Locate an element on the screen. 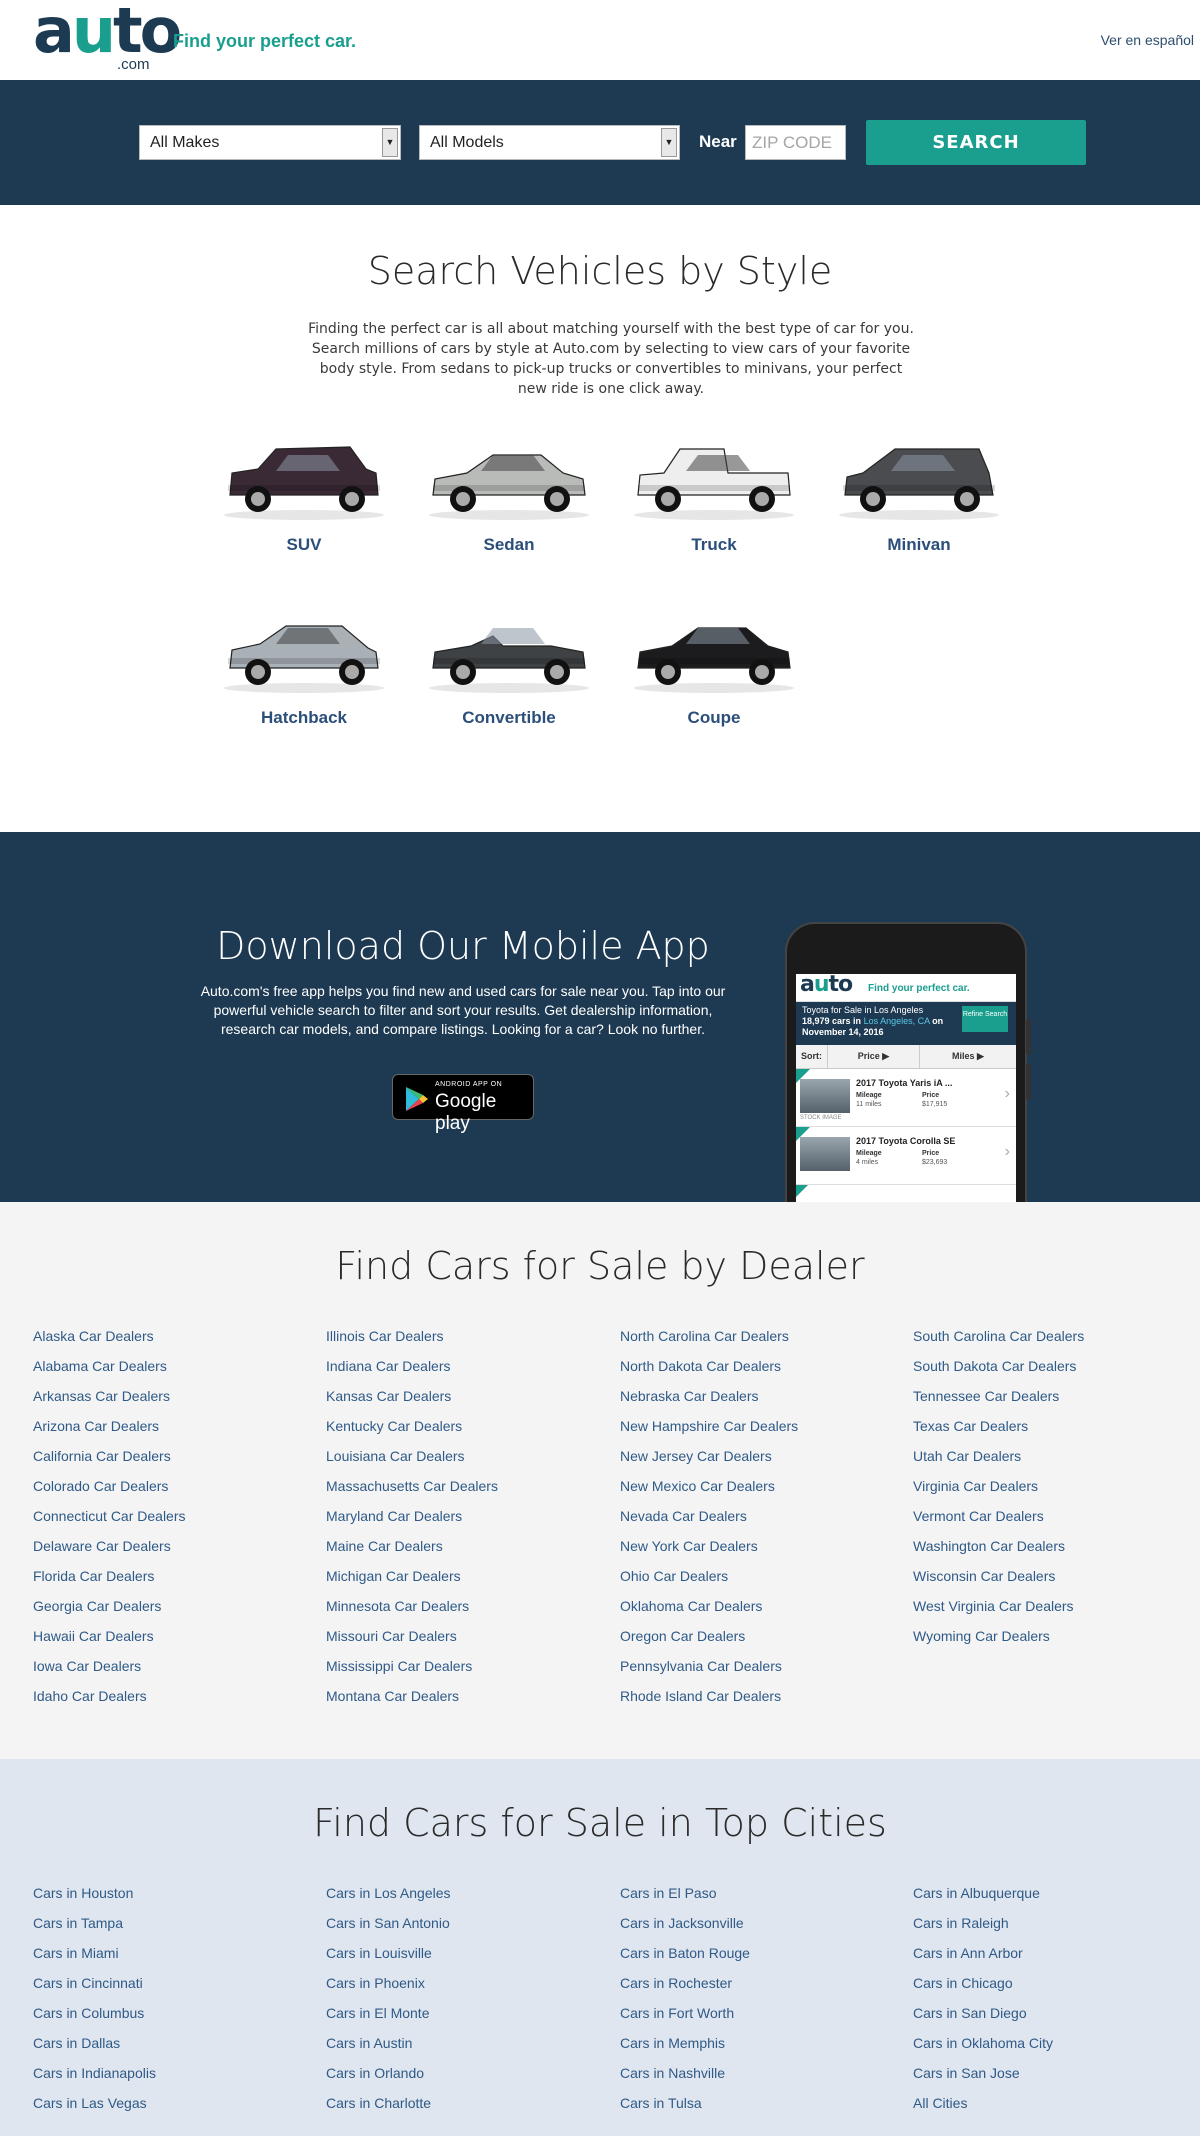  dealer-link-georgia-car-dealers: Georgia Car Dealers is located at coordinates (109, 1613).